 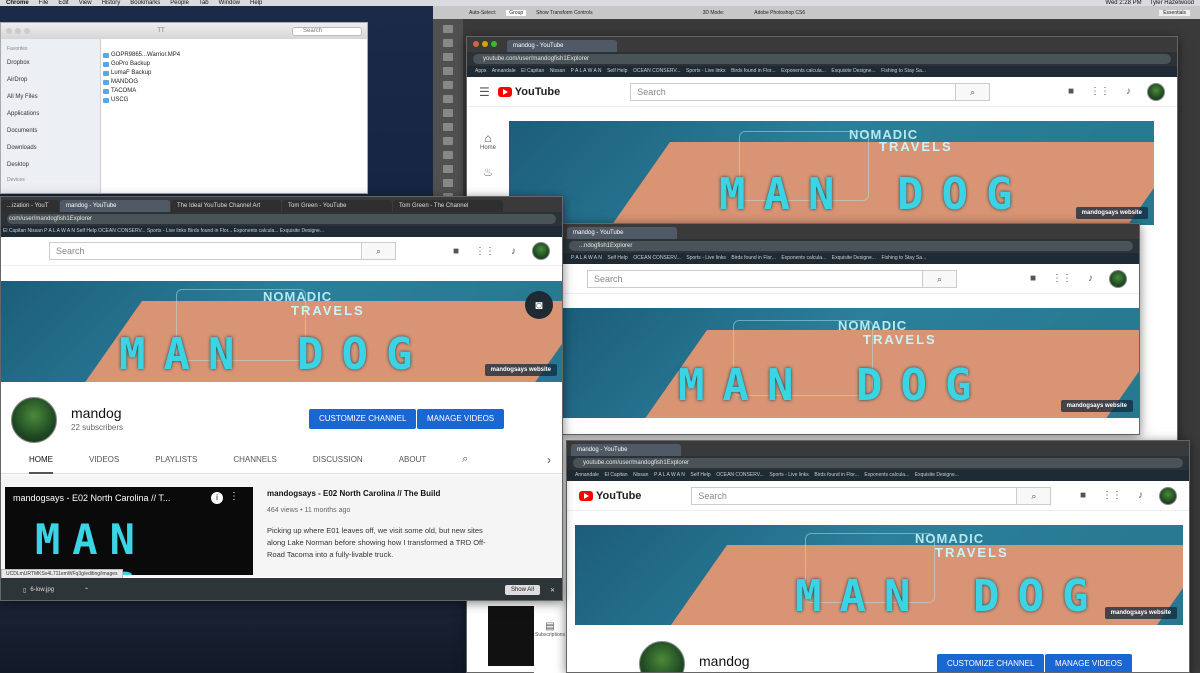 I want to click on tab-mandog: mandog - YouTube, so click(x=562, y=46).